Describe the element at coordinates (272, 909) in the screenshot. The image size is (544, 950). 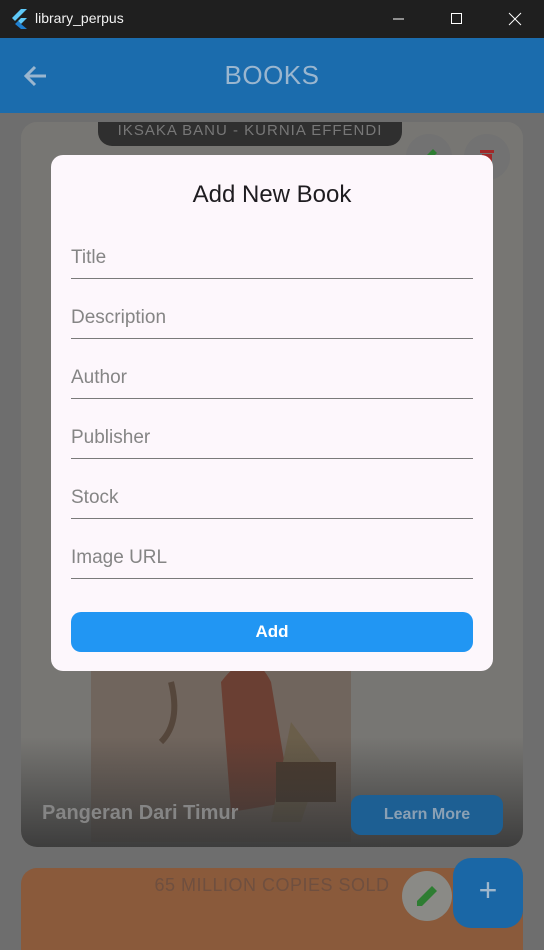
I see `book-card: 65 MILLION COPIES SOLD` at that location.